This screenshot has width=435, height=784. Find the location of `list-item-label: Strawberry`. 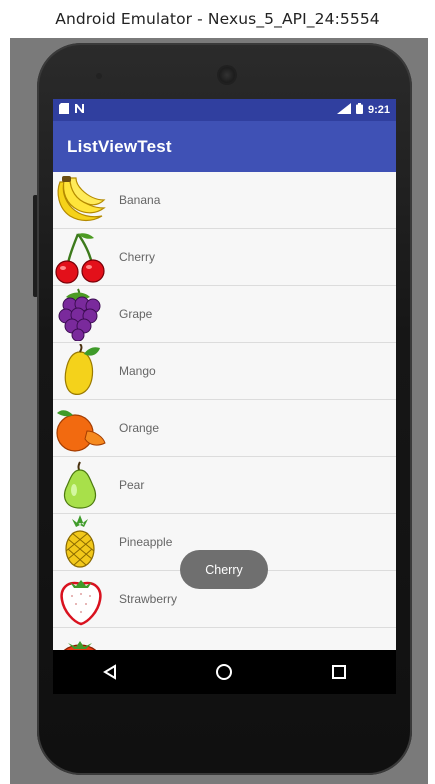

list-item-label: Strawberry is located at coordinates (148, 599).